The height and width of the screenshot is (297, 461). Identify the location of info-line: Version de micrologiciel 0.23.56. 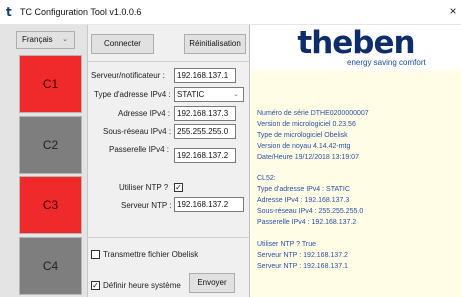
(306, 124).